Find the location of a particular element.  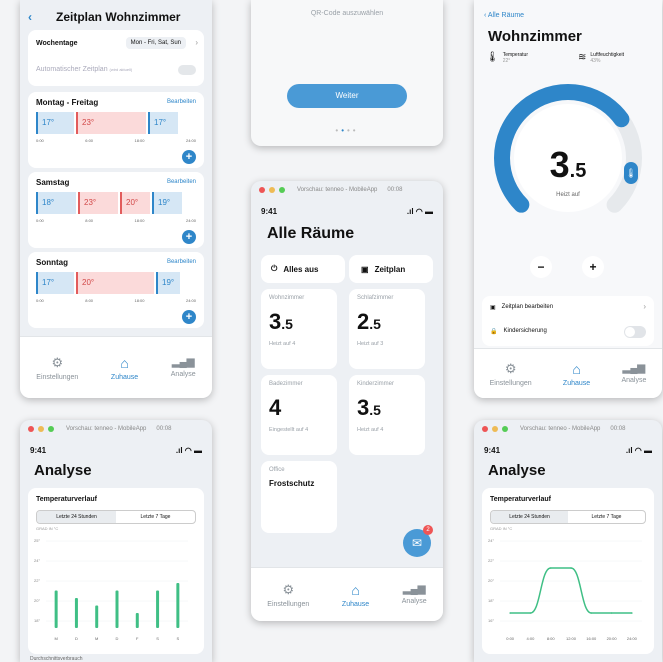

slot: 18° is located at coordinates (56, 203).